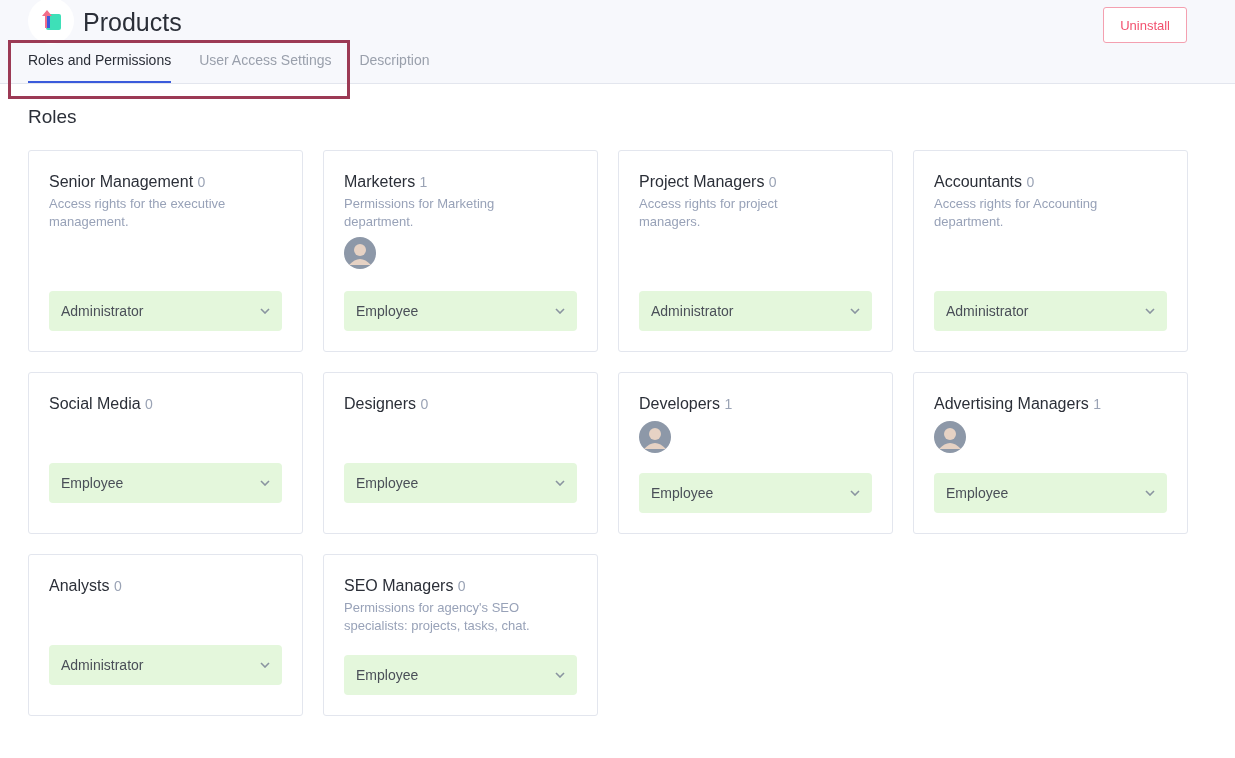  Describe the element at coordinates (53, 117) in the screenshot. I see `section-title: Roles` at that location.